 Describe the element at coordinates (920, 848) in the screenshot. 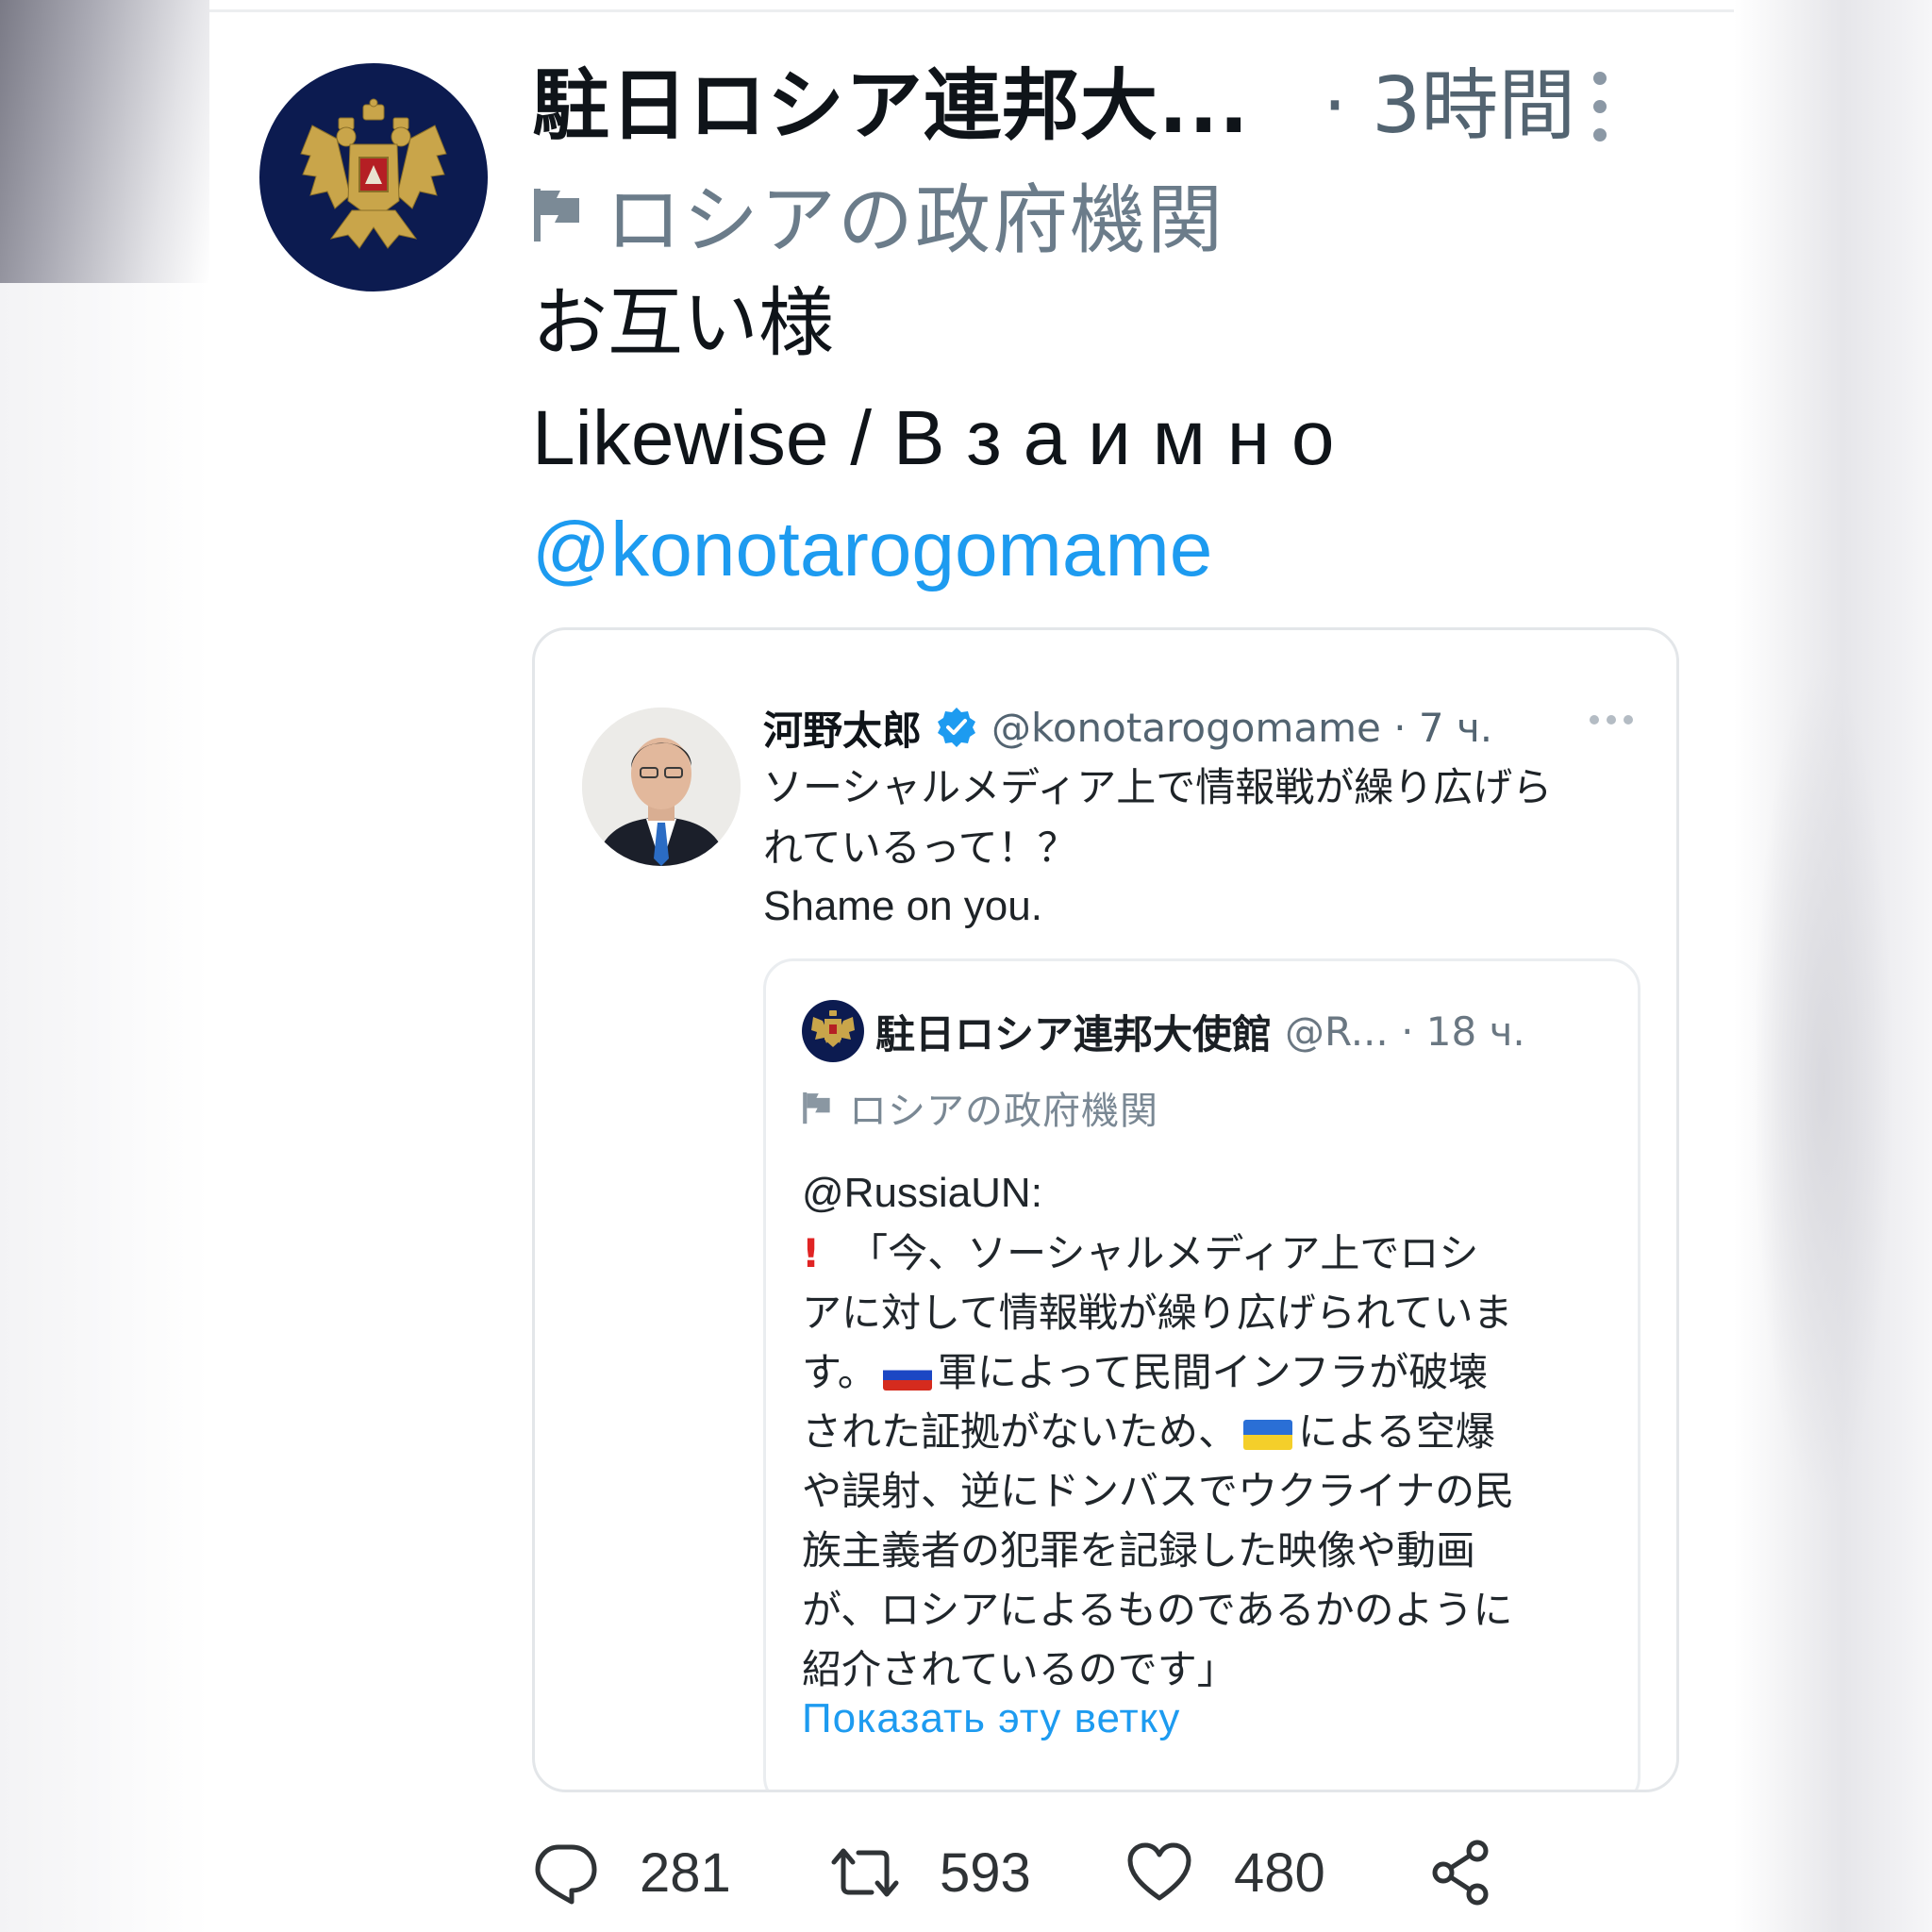

I see `quoted-text-line: れているって！？` at that location.